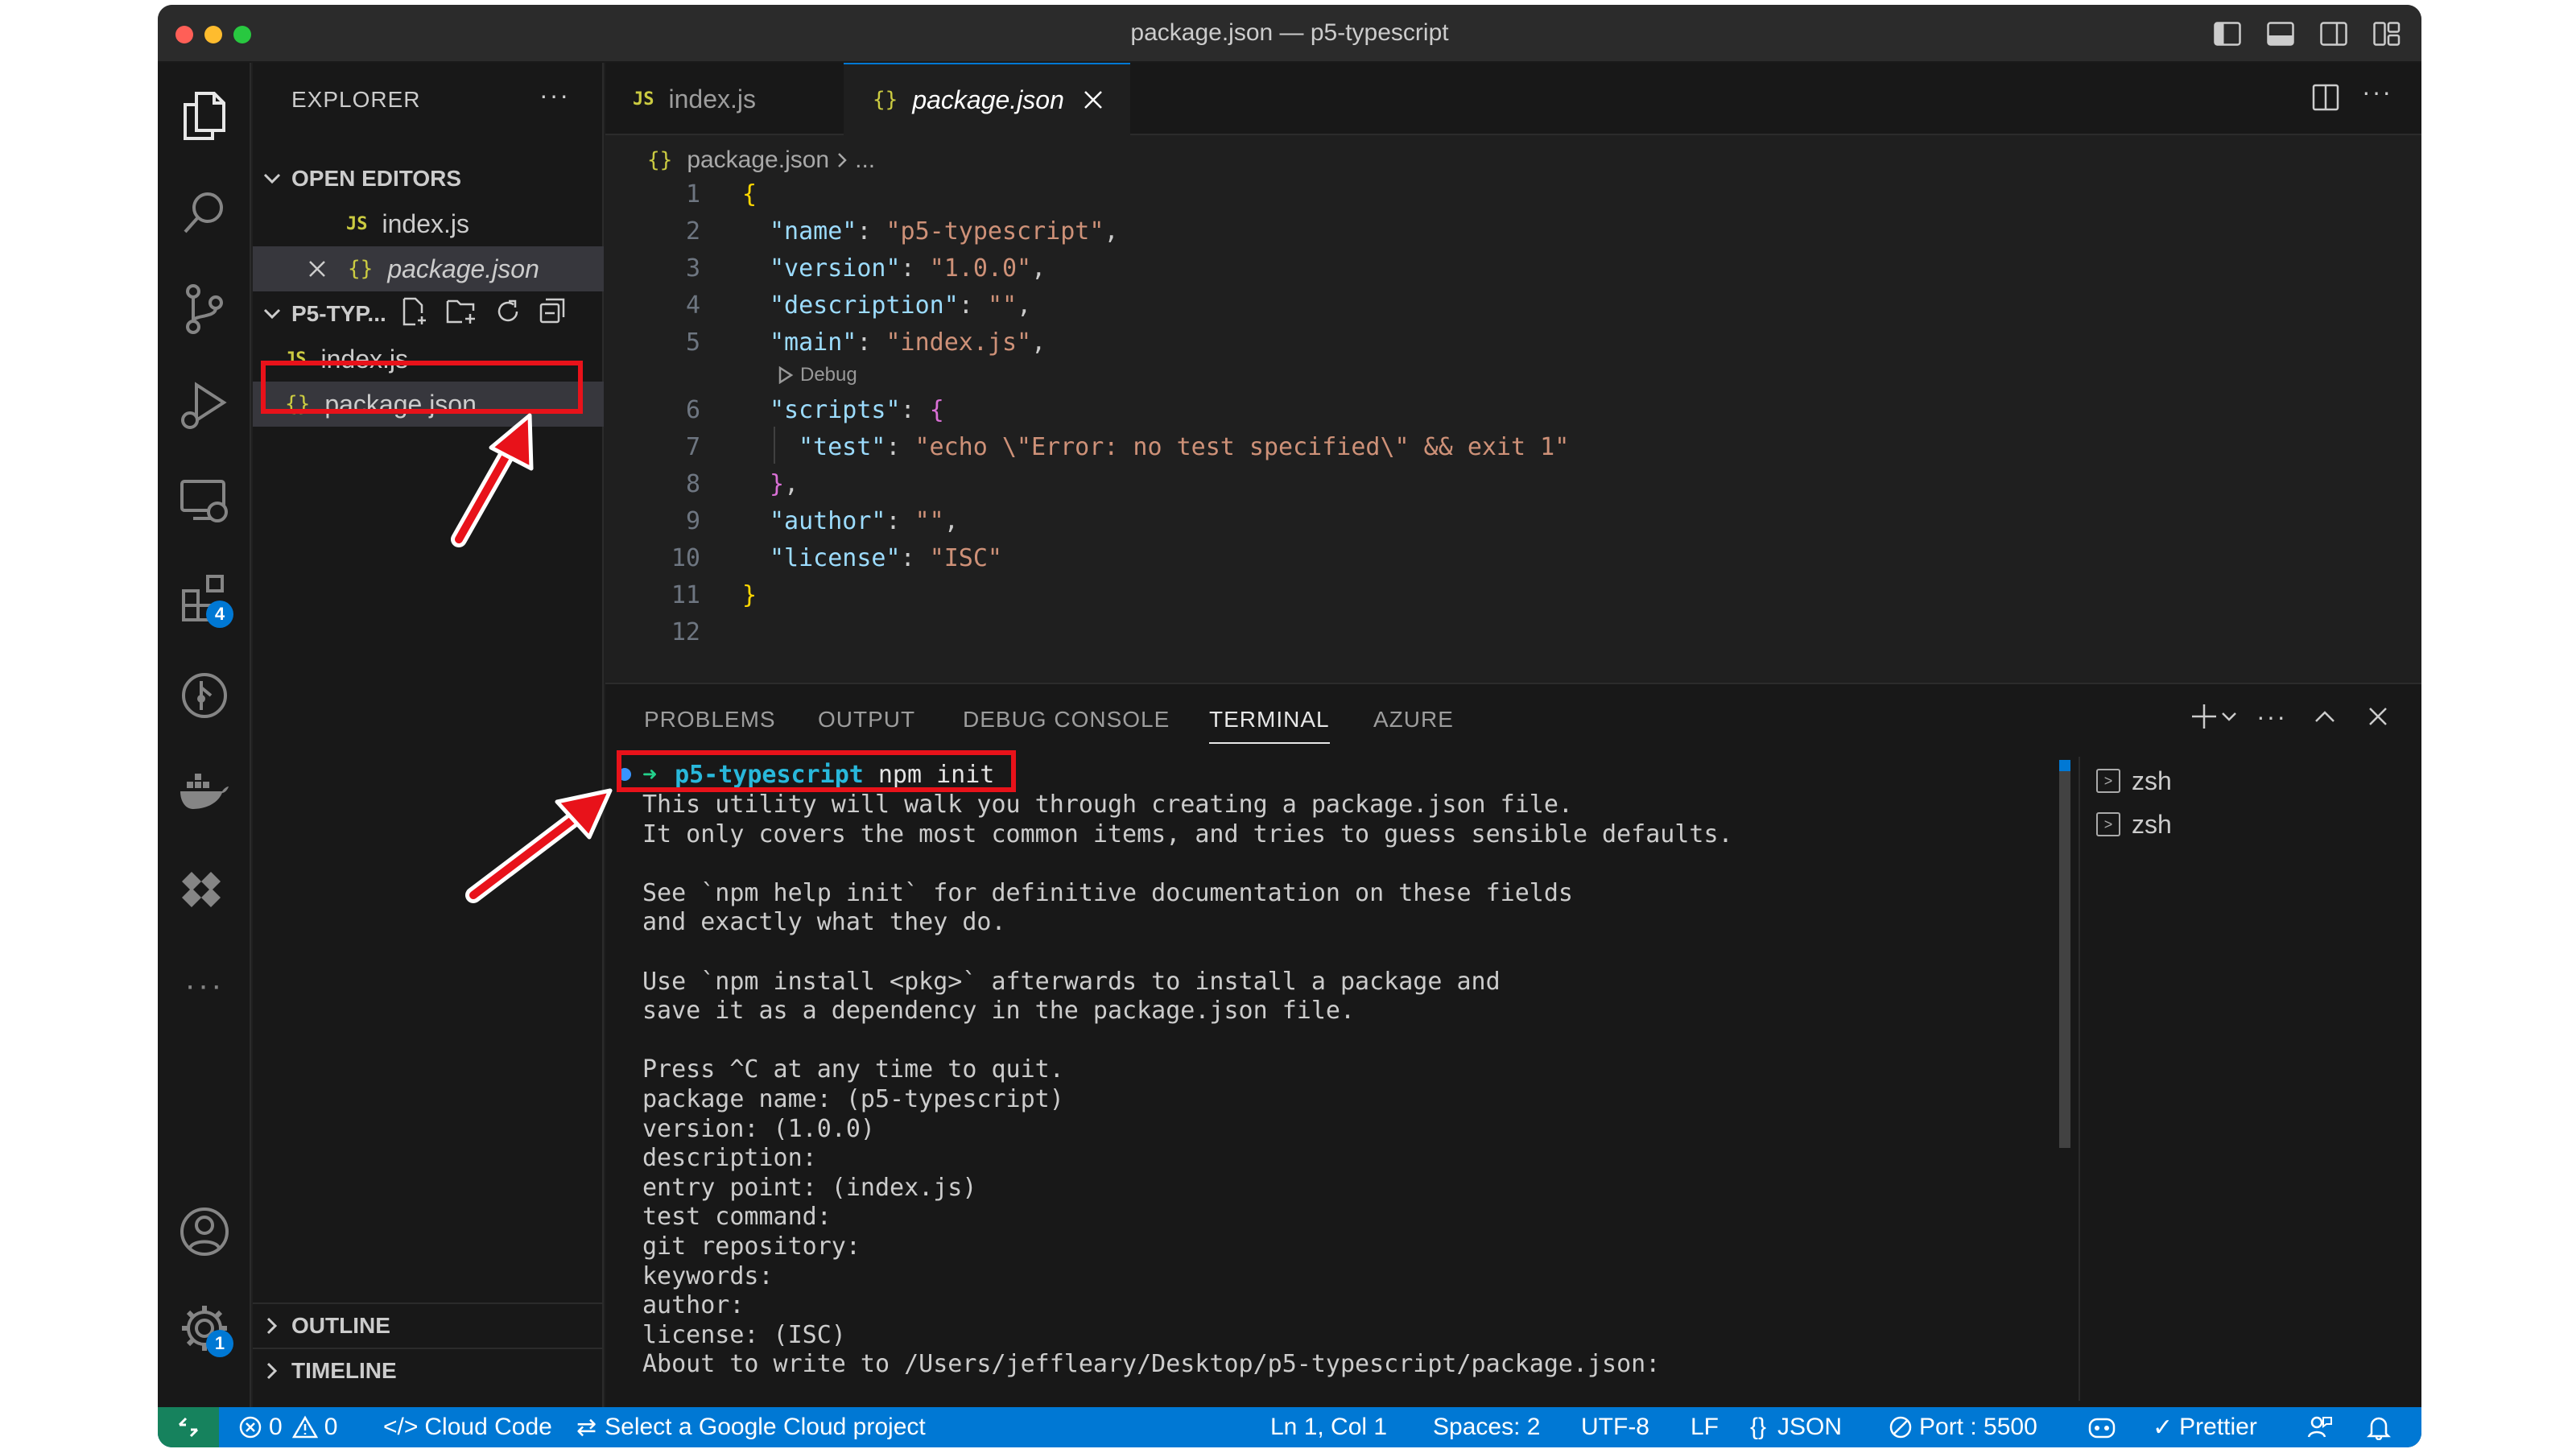 The image size is (2576, 1449). I want to click on line-number: 1, so click(692, 194).